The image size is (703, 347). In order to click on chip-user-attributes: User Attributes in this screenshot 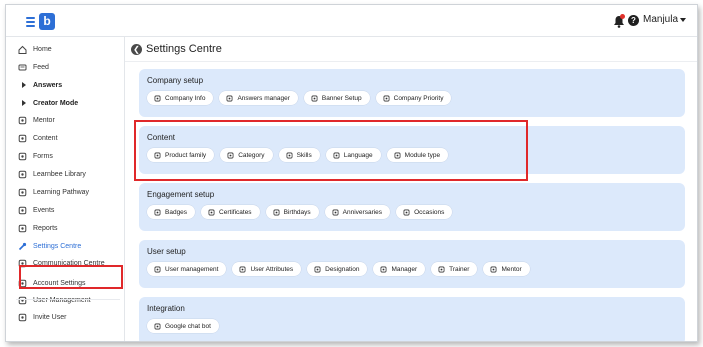, I will do `click(267, 269)`.